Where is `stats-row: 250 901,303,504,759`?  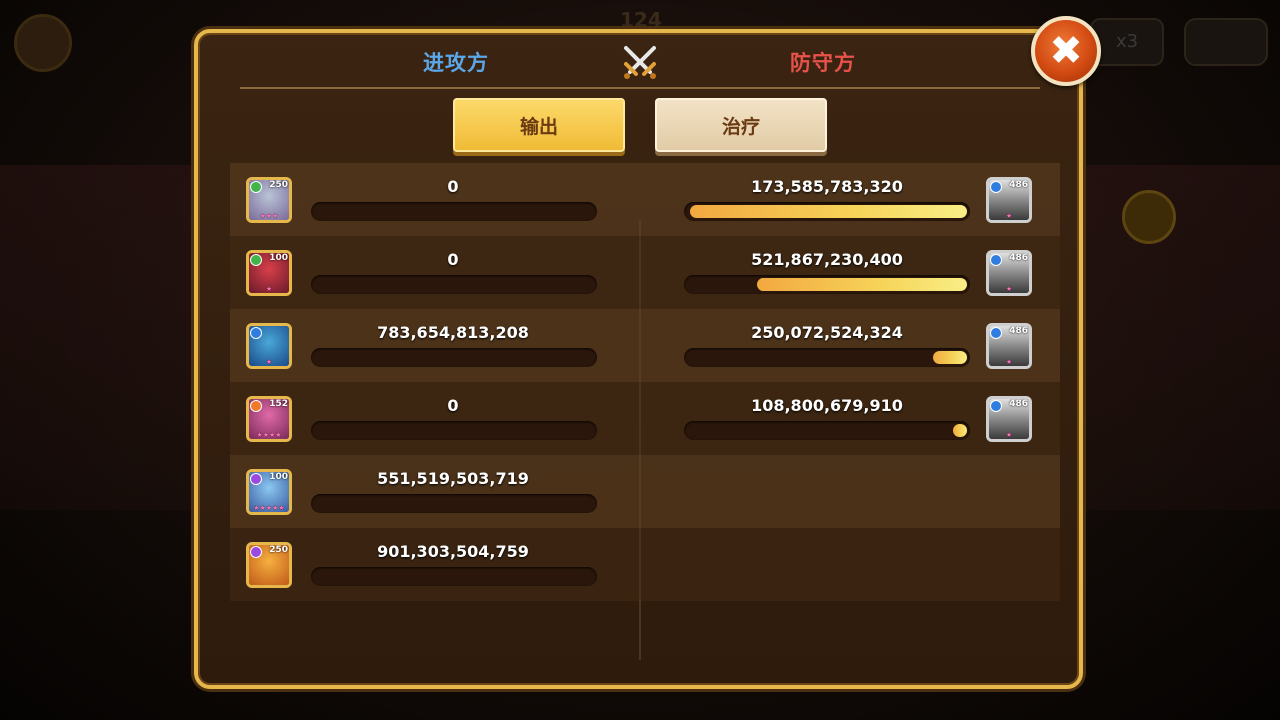
stats-row: 250 901,303,504,759 is located at coordinates (645, 564).